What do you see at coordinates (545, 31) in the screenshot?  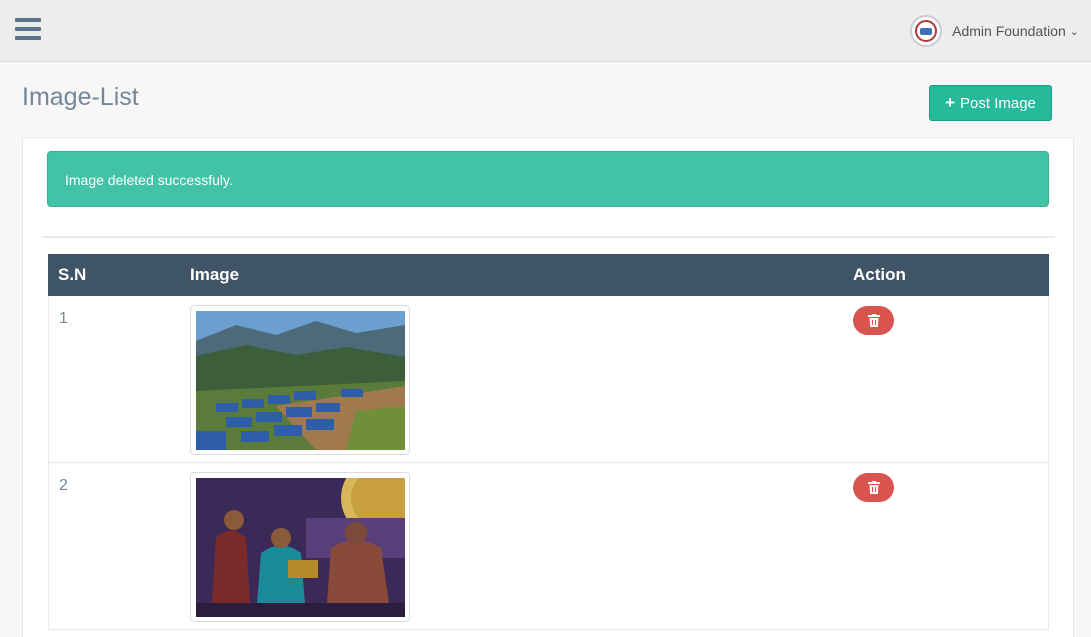 I see `top-navbar: Admin Foundation ⌄` at bounding box center [545, 31].